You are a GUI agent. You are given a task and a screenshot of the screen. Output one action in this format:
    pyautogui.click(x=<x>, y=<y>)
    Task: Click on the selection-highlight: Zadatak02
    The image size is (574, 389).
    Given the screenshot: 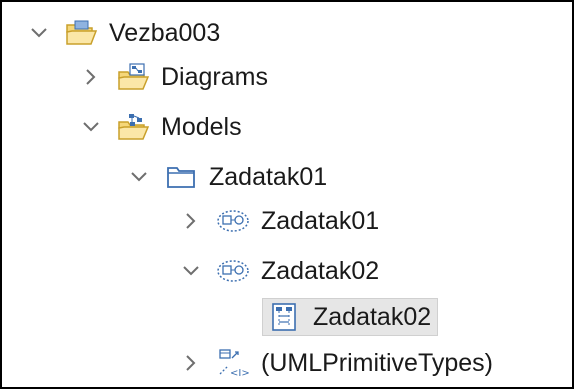 What is the action you would take?
    pyautogui.click(x=350, y=317)
    